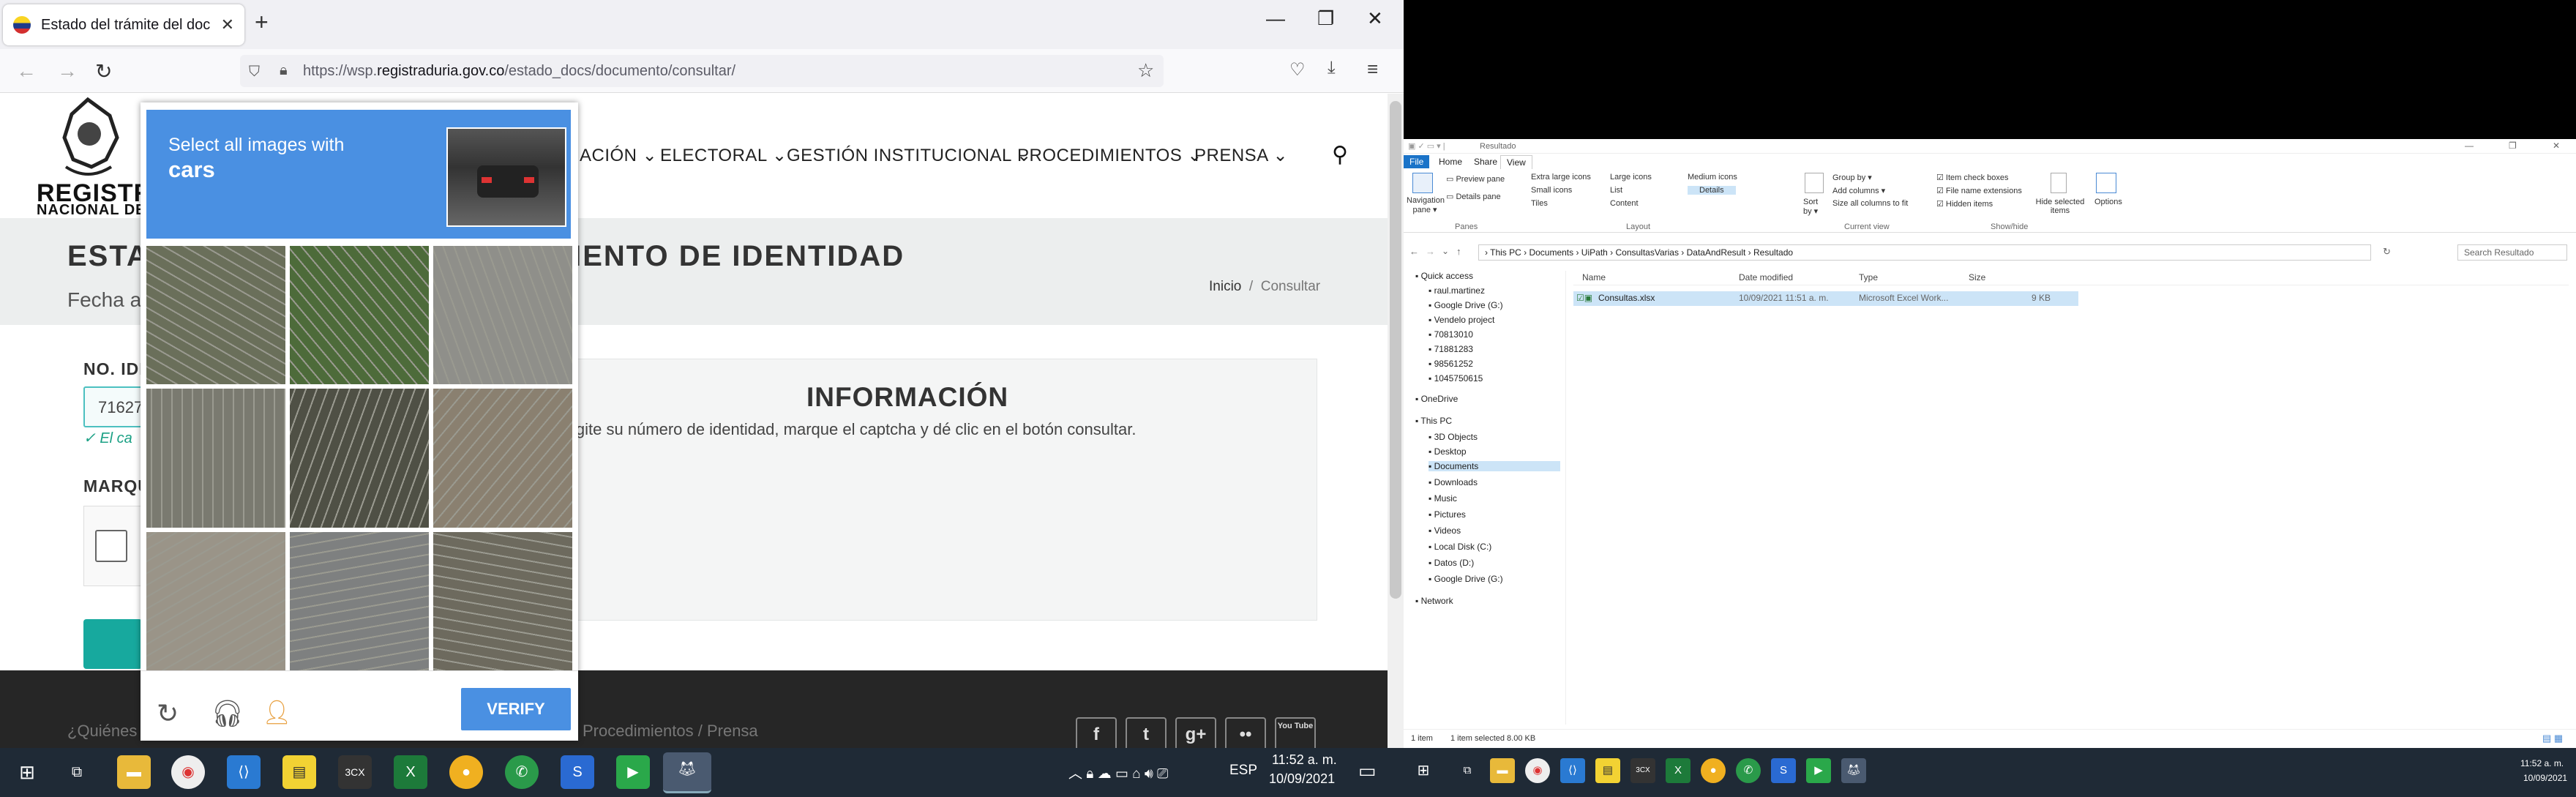  I want to click on whatsapp-icon-right: ✆, so click(1748, 771).